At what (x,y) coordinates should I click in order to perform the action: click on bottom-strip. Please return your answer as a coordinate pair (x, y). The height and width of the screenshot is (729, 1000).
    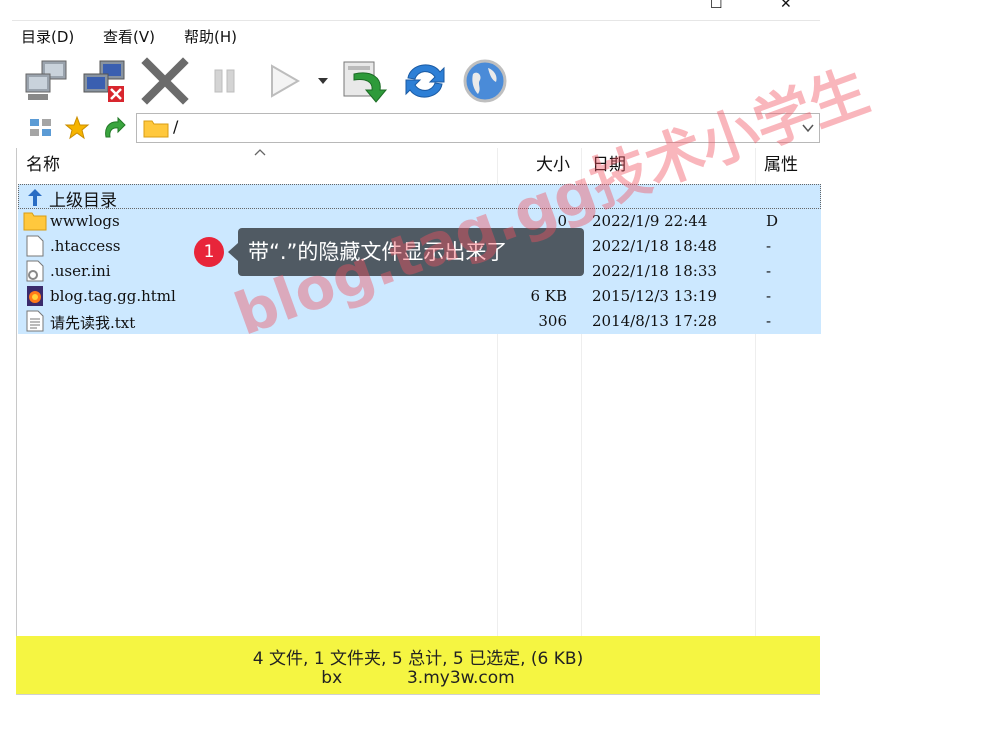
    Looking at the image, I should click on (418, 700).